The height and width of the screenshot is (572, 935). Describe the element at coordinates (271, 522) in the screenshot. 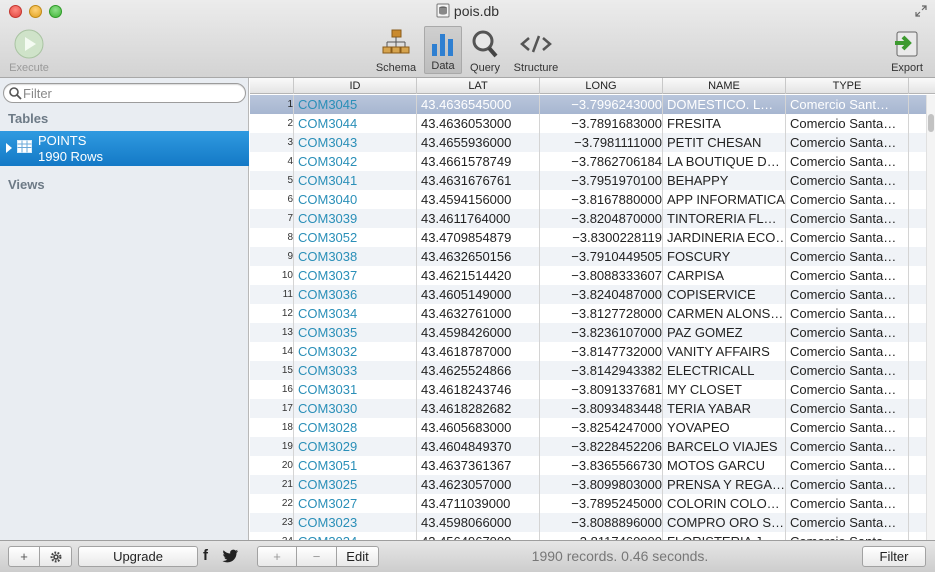

I see `row-number: 23` at that location.